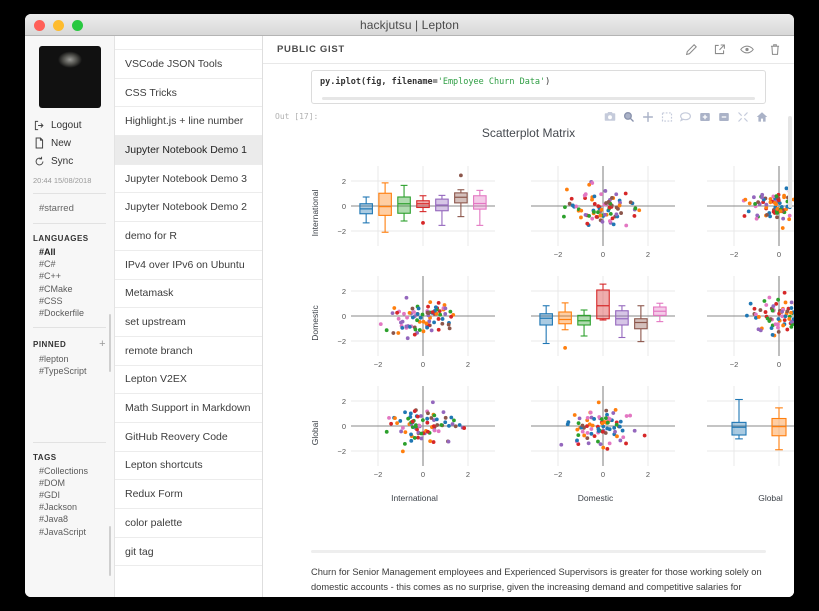 The image size is (819, 611). Describe the element at coordinates (69, 371) in the screenshot. I see `sidebar-pinned-typescript: #TypeScript` at that location.